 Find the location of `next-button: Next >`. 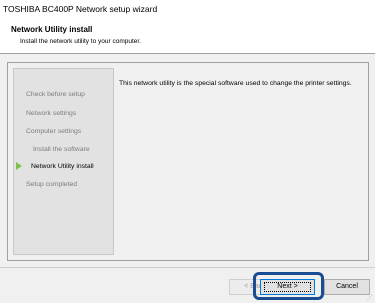

next-button: Next > is located at coordinates (287, 287).